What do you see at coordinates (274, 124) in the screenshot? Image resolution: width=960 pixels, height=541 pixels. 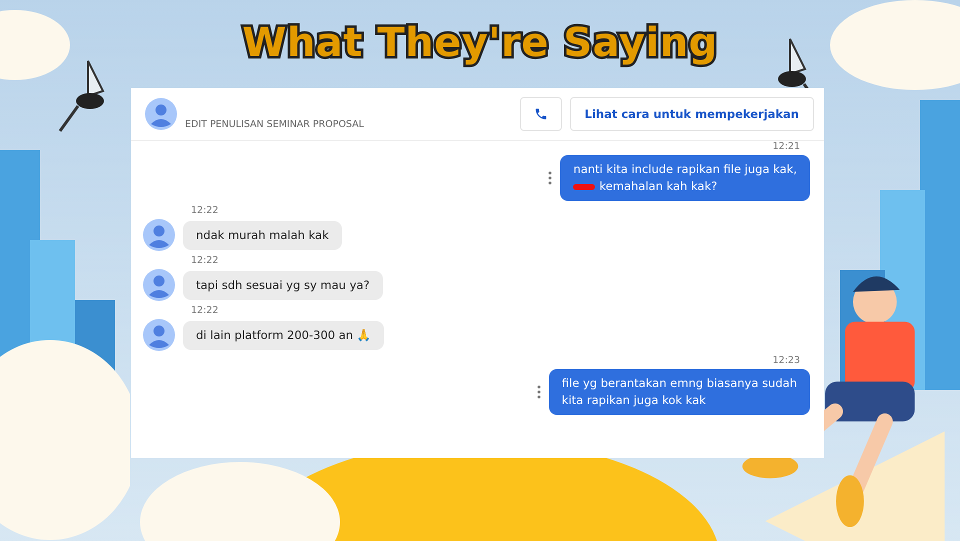 I see `conversation-subtitle: EDIT PENULISAN SEMINAR PROPOSAL` at bounding box center [274, 124].